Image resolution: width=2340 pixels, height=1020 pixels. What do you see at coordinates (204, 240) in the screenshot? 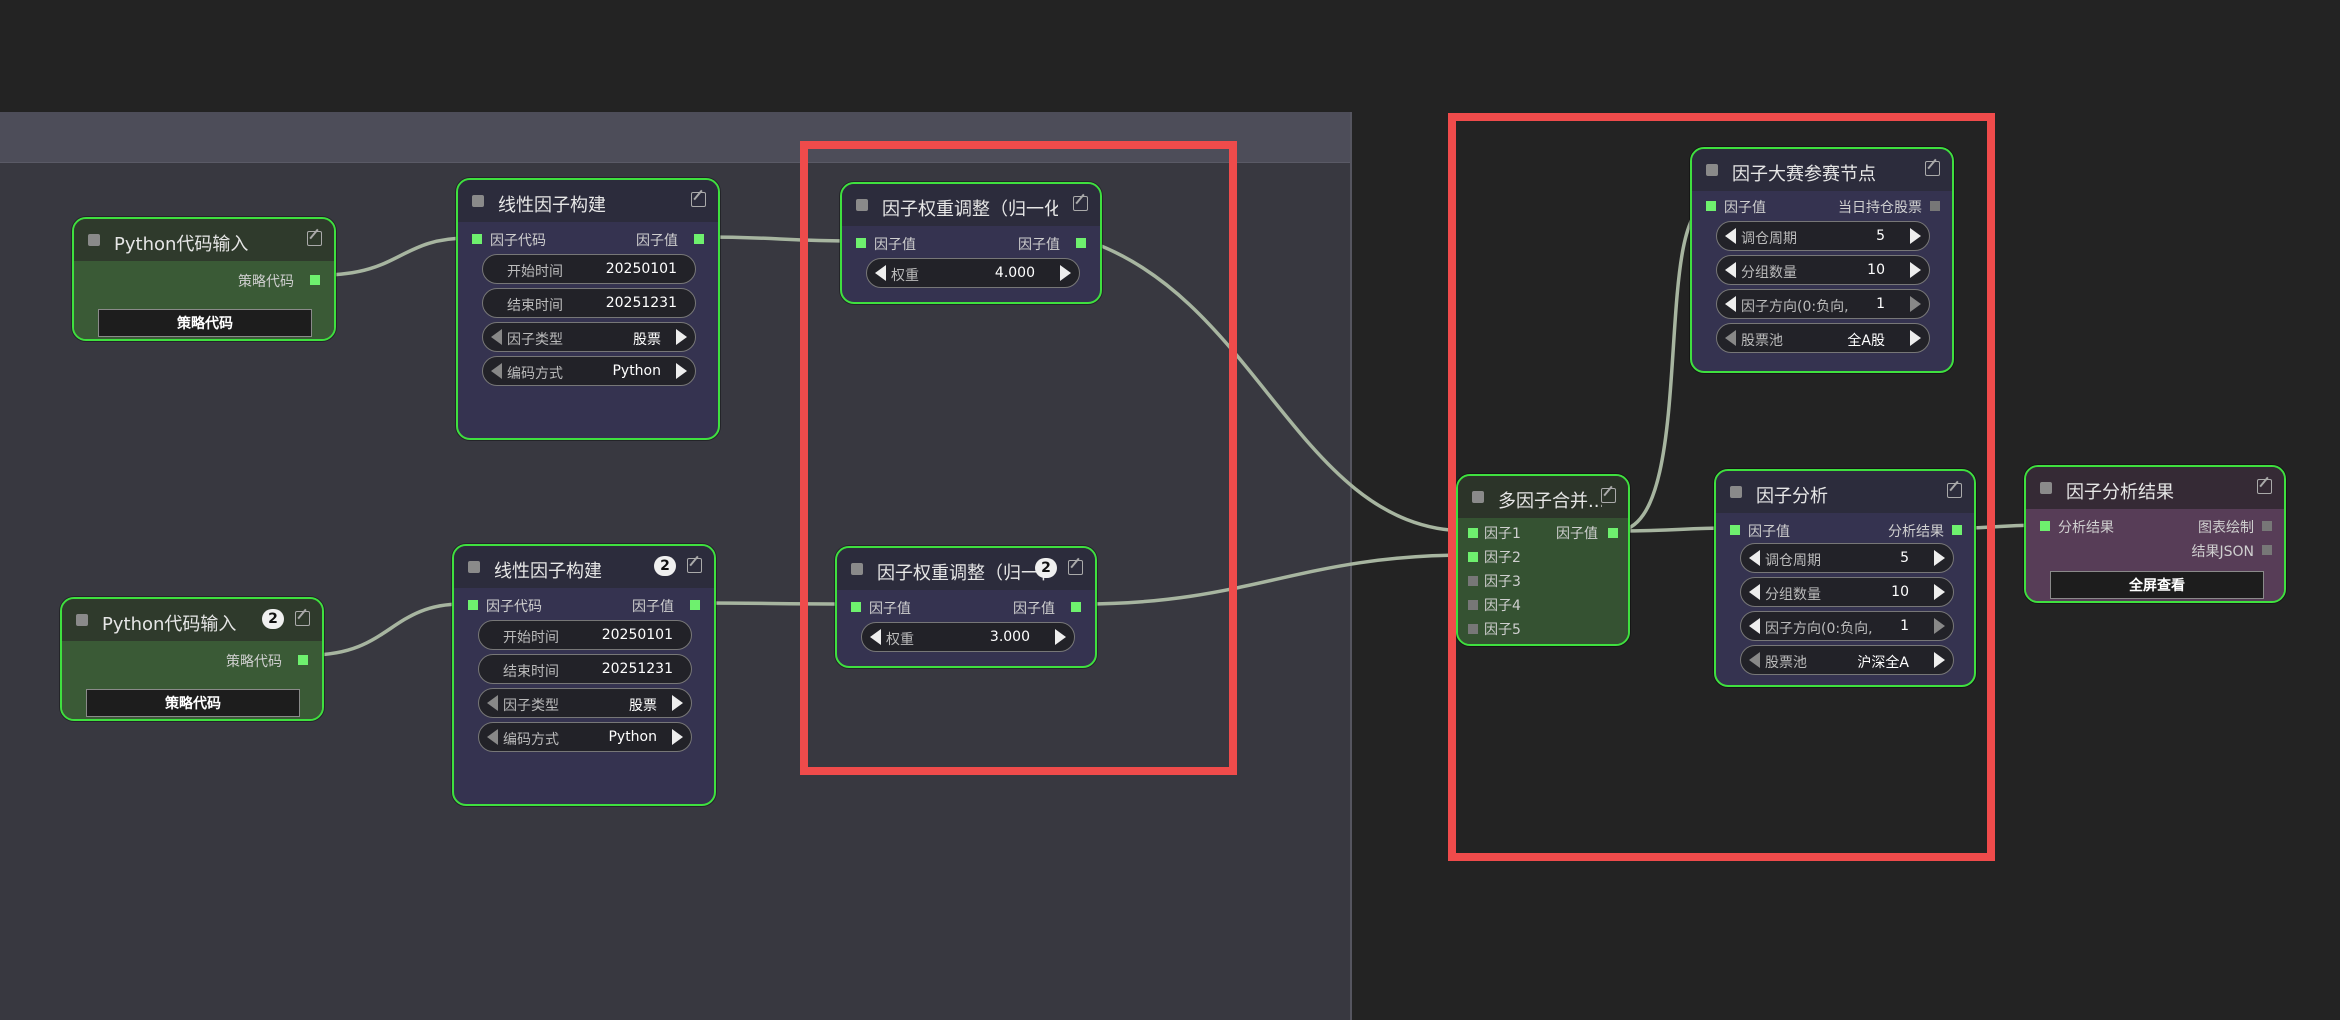
I see `node-header: Python代码输入` at bounding box center [204, 240].